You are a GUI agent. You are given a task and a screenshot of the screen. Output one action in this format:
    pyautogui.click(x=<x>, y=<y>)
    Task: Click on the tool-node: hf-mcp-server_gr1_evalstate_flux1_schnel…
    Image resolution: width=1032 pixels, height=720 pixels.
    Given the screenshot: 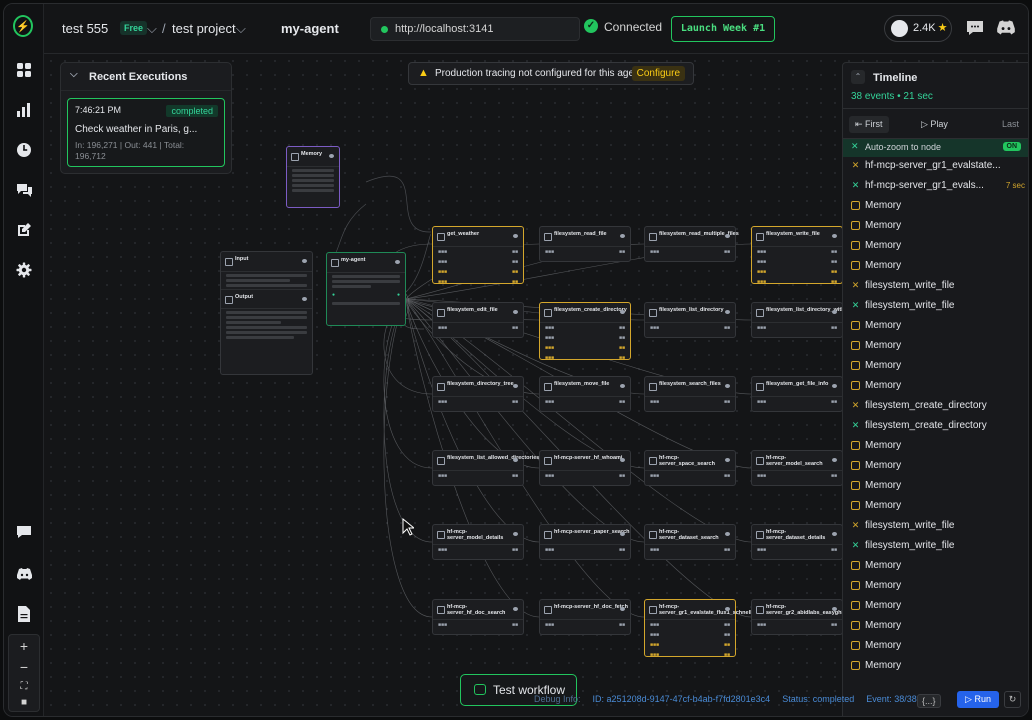 What is the action you would take?
    pyautogui.click(x=698, y=628)
    